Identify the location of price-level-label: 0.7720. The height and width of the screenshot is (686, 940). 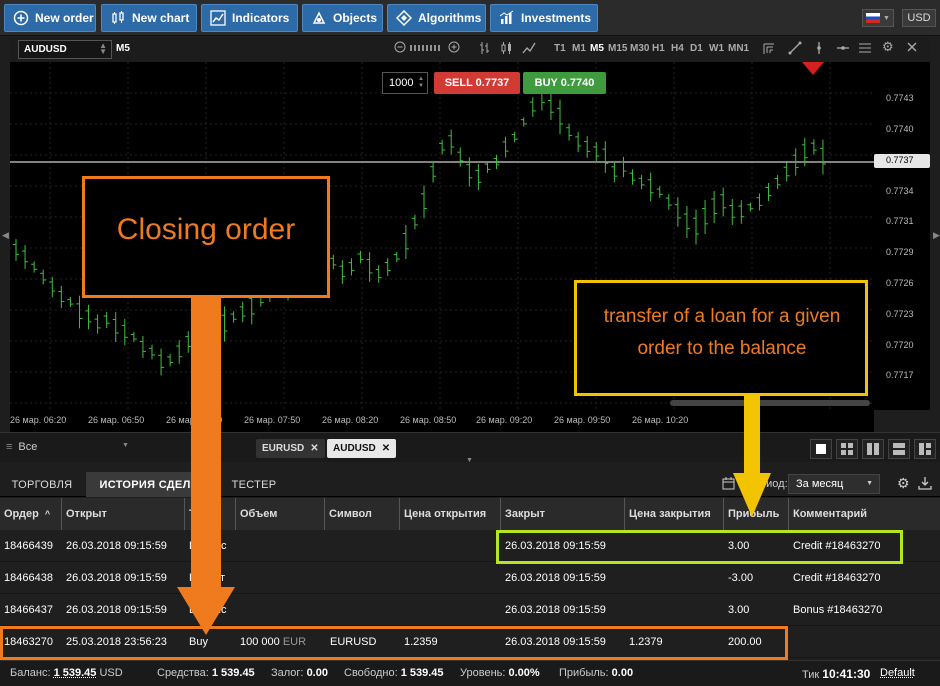
(900, 345).